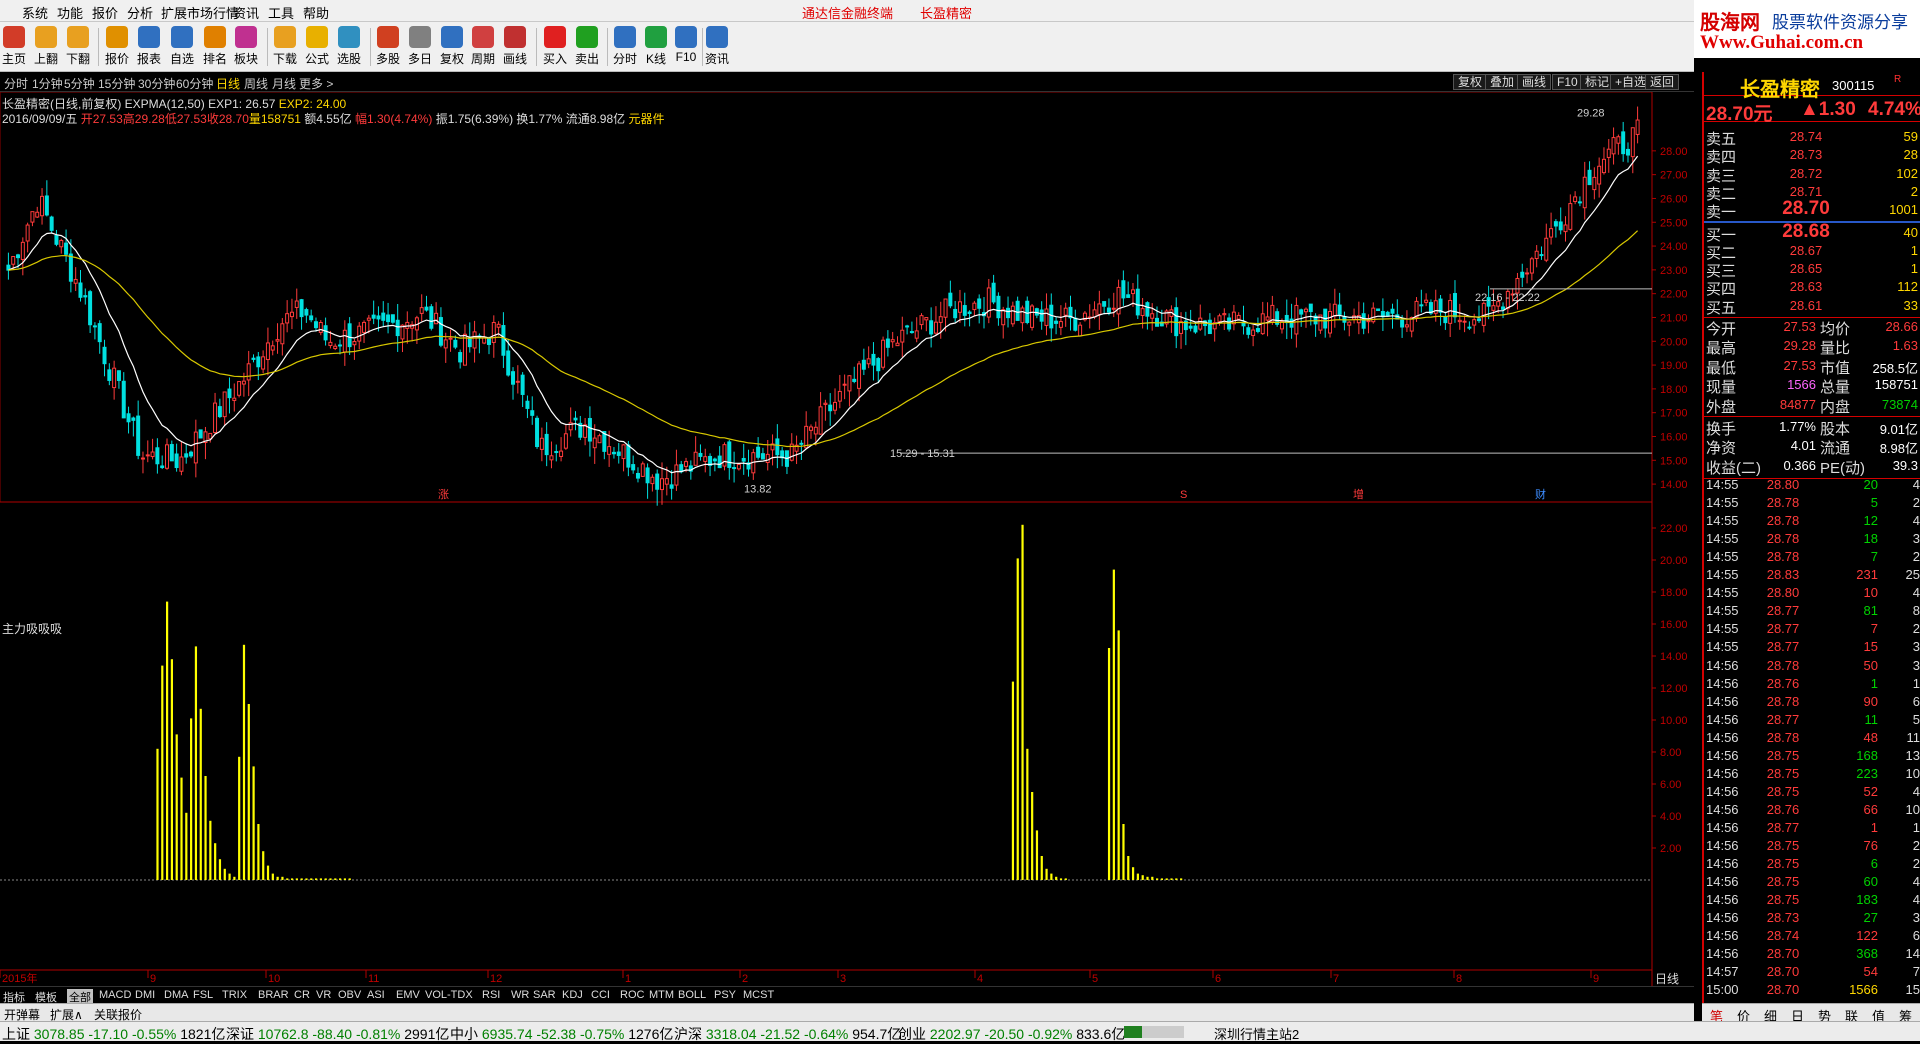  Describe the element at coordinates (1470, 82) in the screenshot. I see `chart-action-button-0: 复权` at that location.